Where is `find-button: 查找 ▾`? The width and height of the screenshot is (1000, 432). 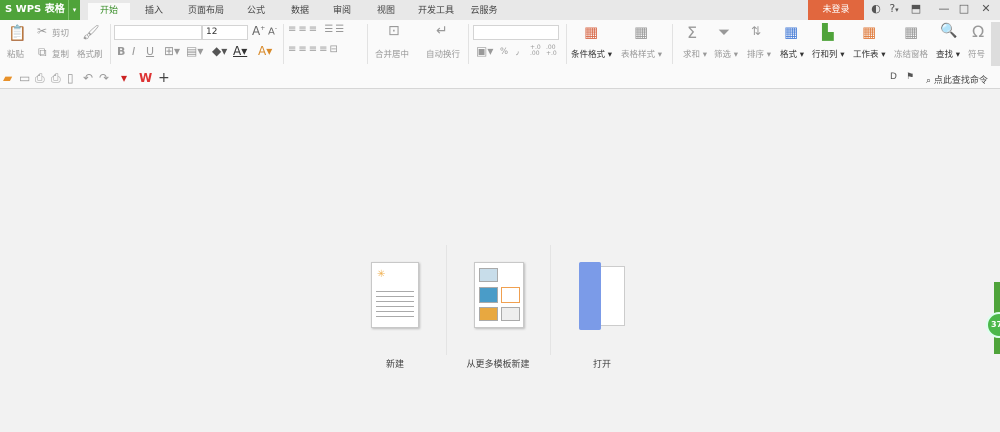 find-button: 查找 ▾ is located at coordinates (948, 54).